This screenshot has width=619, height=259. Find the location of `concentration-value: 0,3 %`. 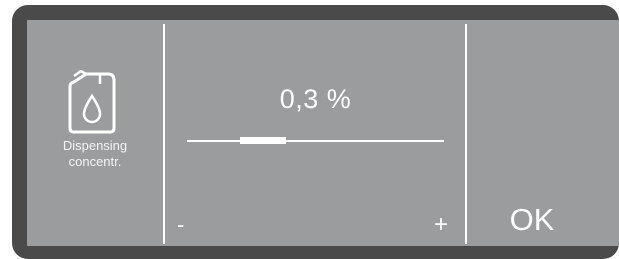

concentration-value: 0,3 % is located at coordinates (315, 99).